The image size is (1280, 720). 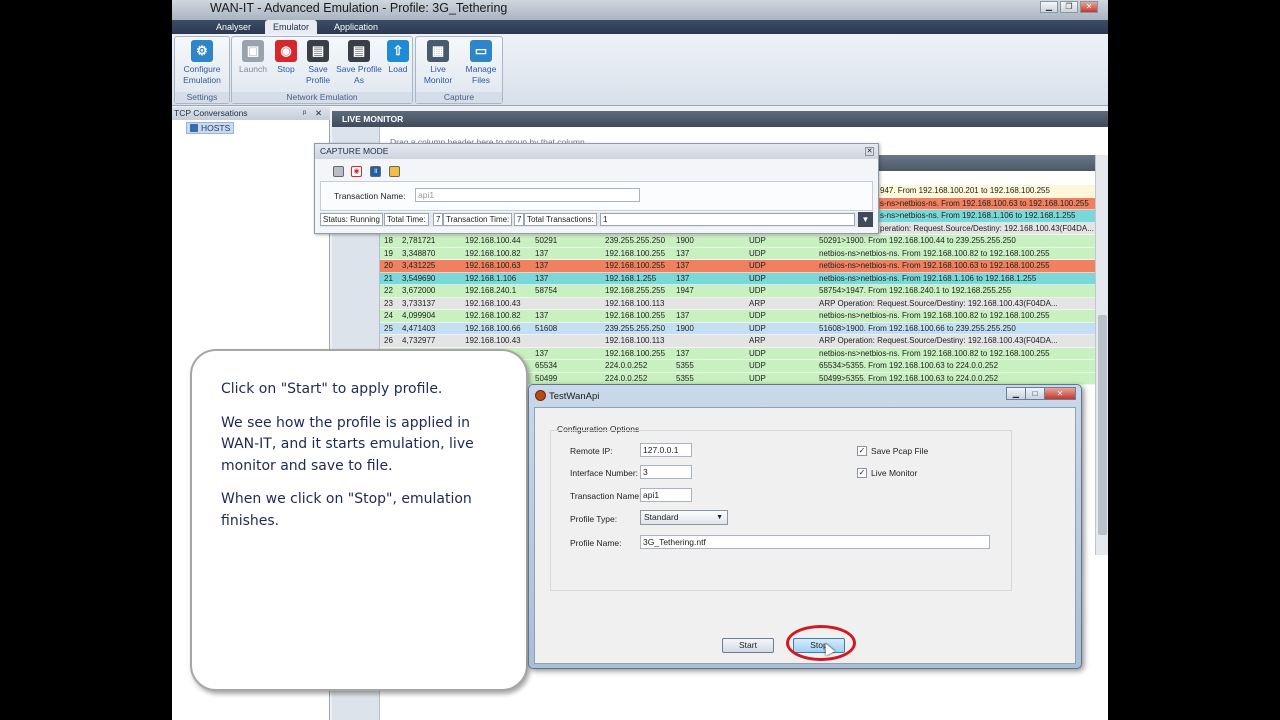 I want to click on panel-close-icon: ✕, so click(x=318, y=113).